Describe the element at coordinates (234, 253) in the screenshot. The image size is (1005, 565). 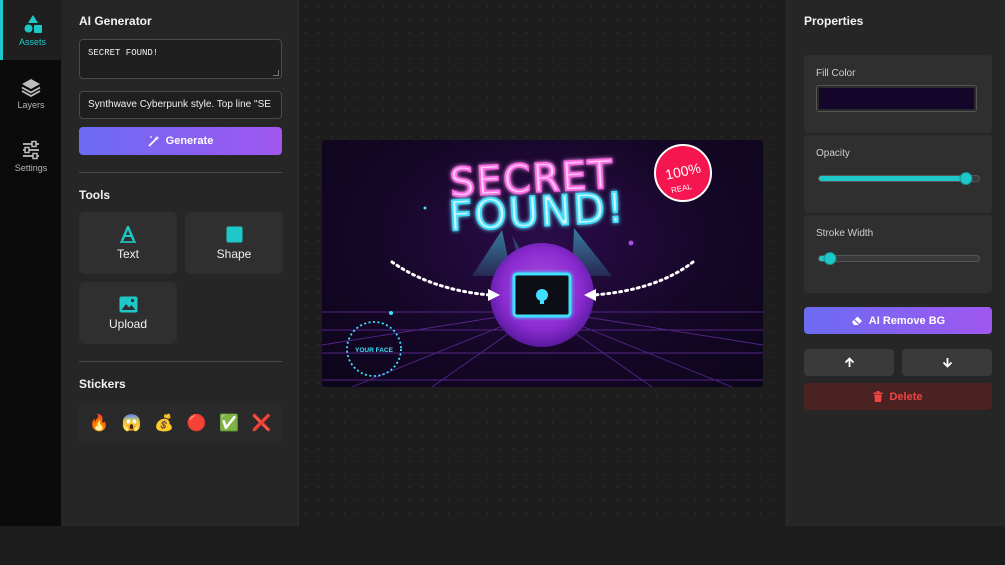
I see `tool-shape-label: Shape` at that location.